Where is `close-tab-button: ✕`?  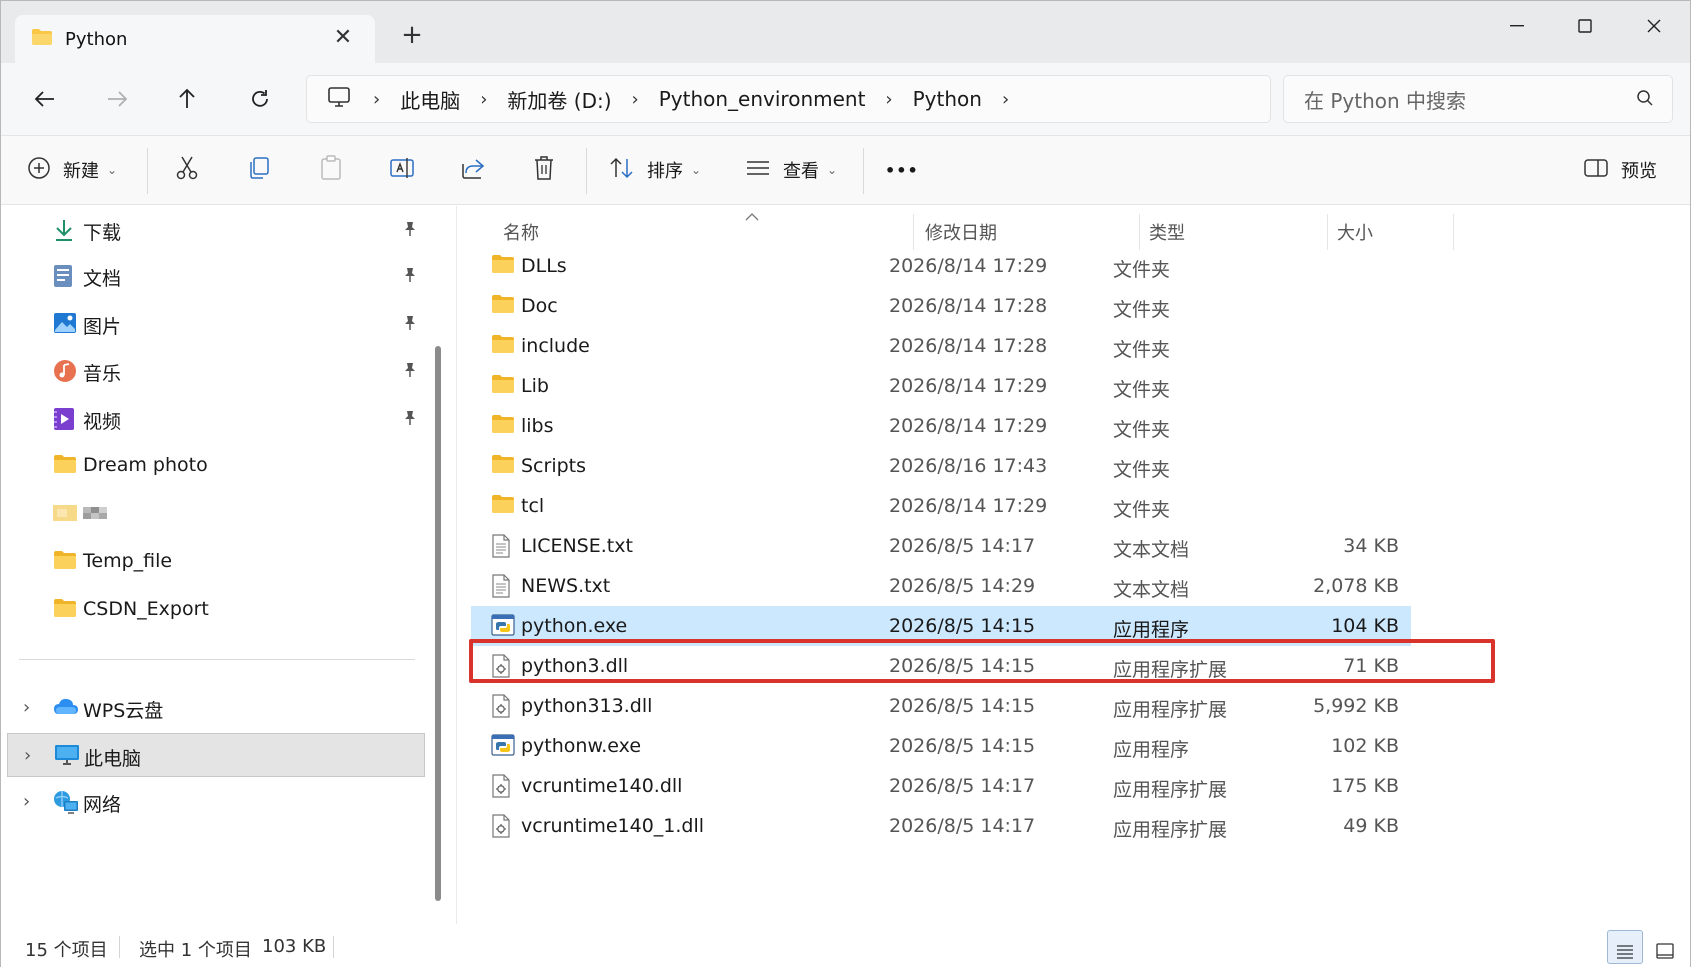 close-tab-button: ✕ is located at coordinates (343, 39).